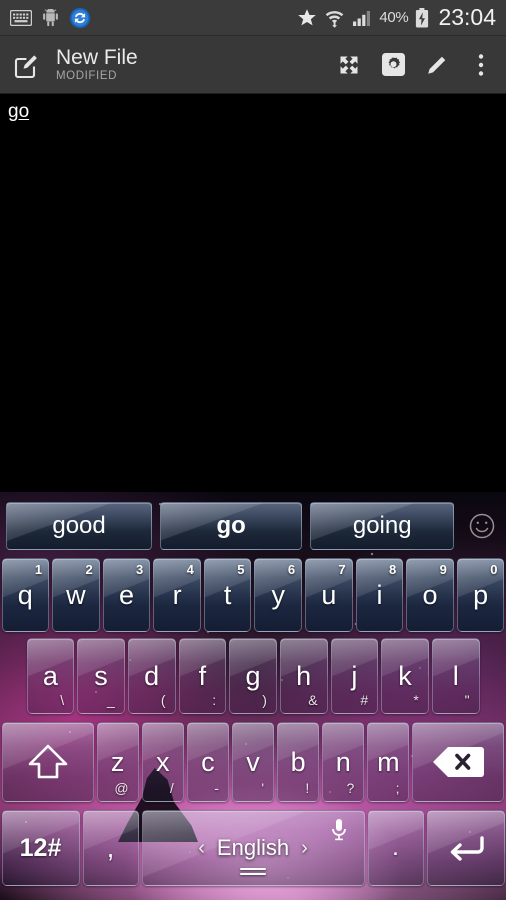  Describe the element at coordinates (47, 762) in the screenshot. I see `shift-key` at that location.